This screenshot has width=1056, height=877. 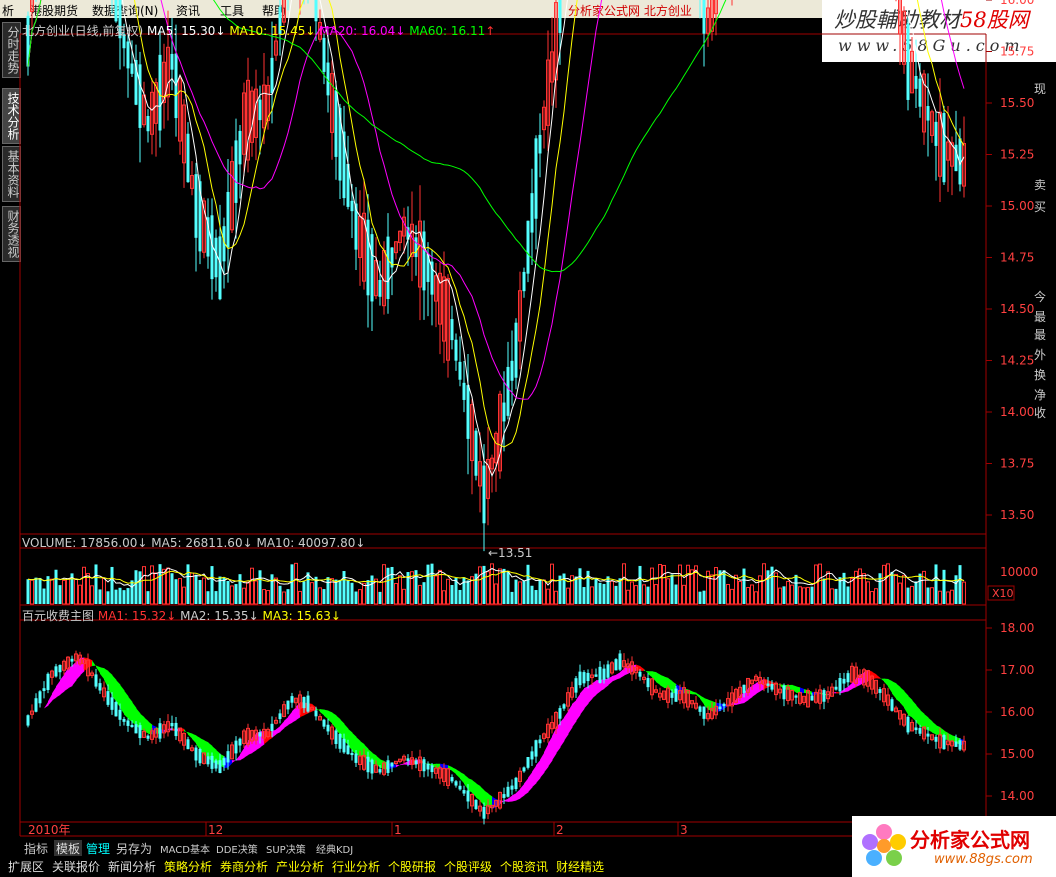 I want to click on tab-manage: 管理, so click(x=98, y=848).